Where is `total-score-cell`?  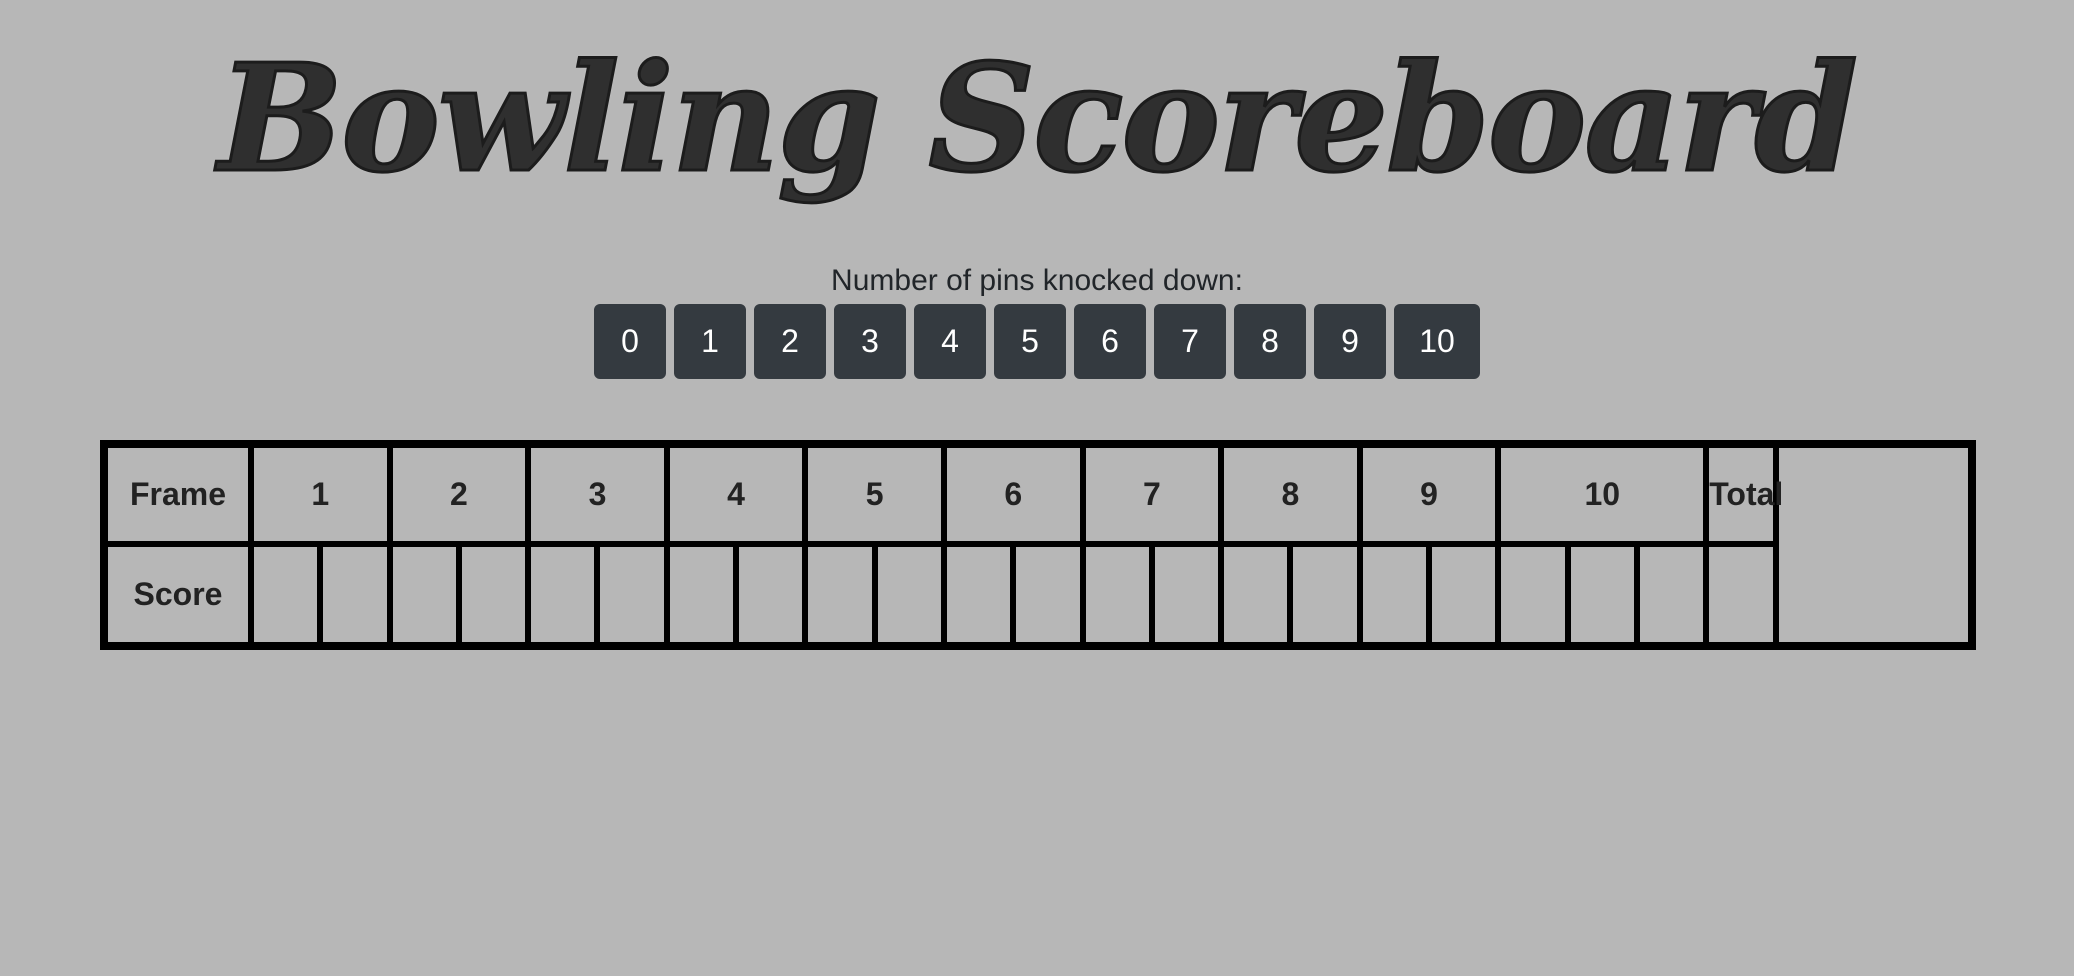 total-score-cell is located at coordinates (1741, 595).